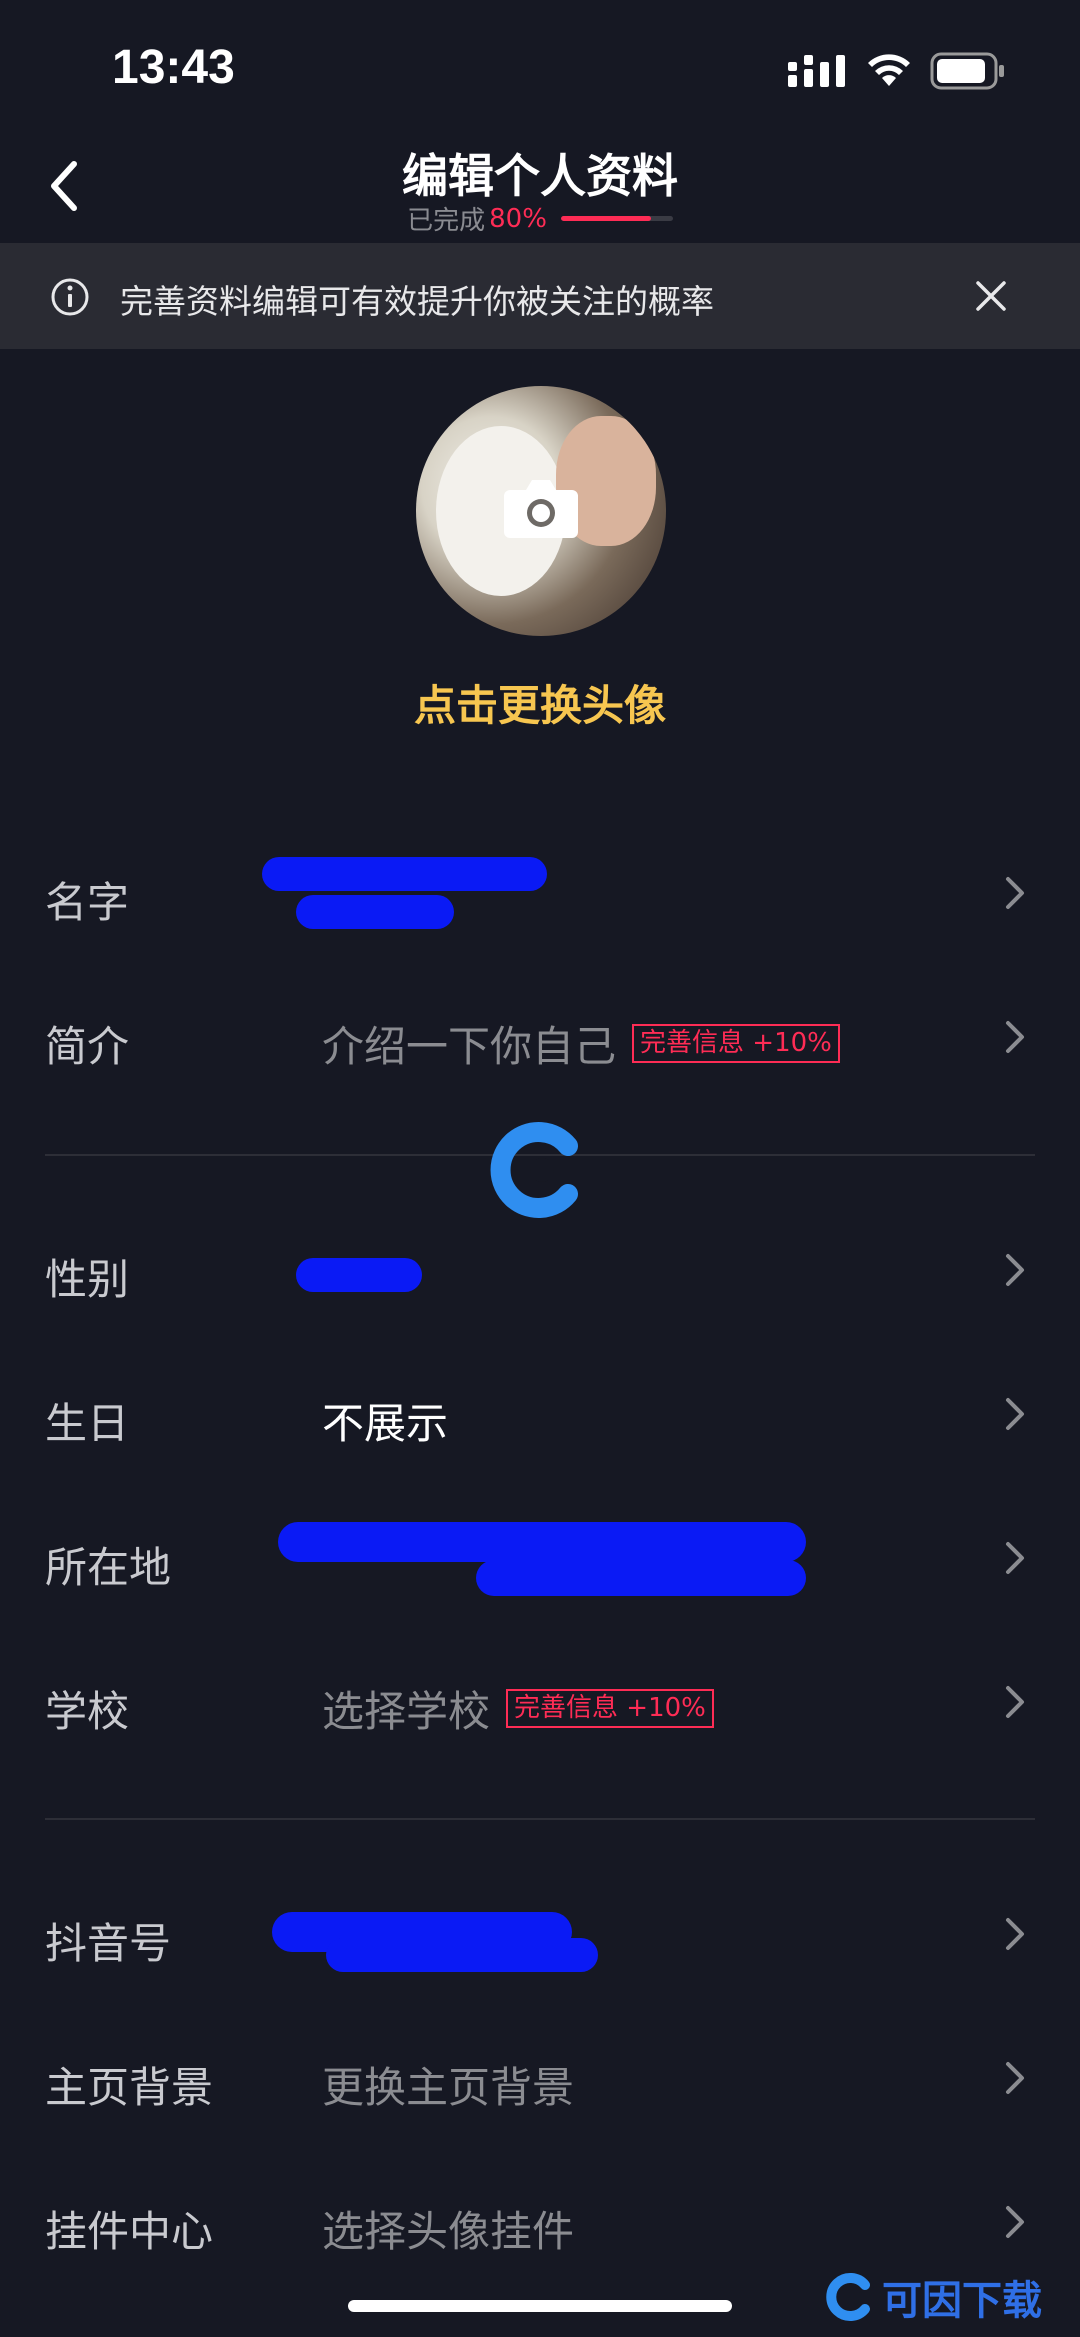  Describe the element at coordinates (87, 1046) in the screenshot. I see `row-label: 简介` at that location.